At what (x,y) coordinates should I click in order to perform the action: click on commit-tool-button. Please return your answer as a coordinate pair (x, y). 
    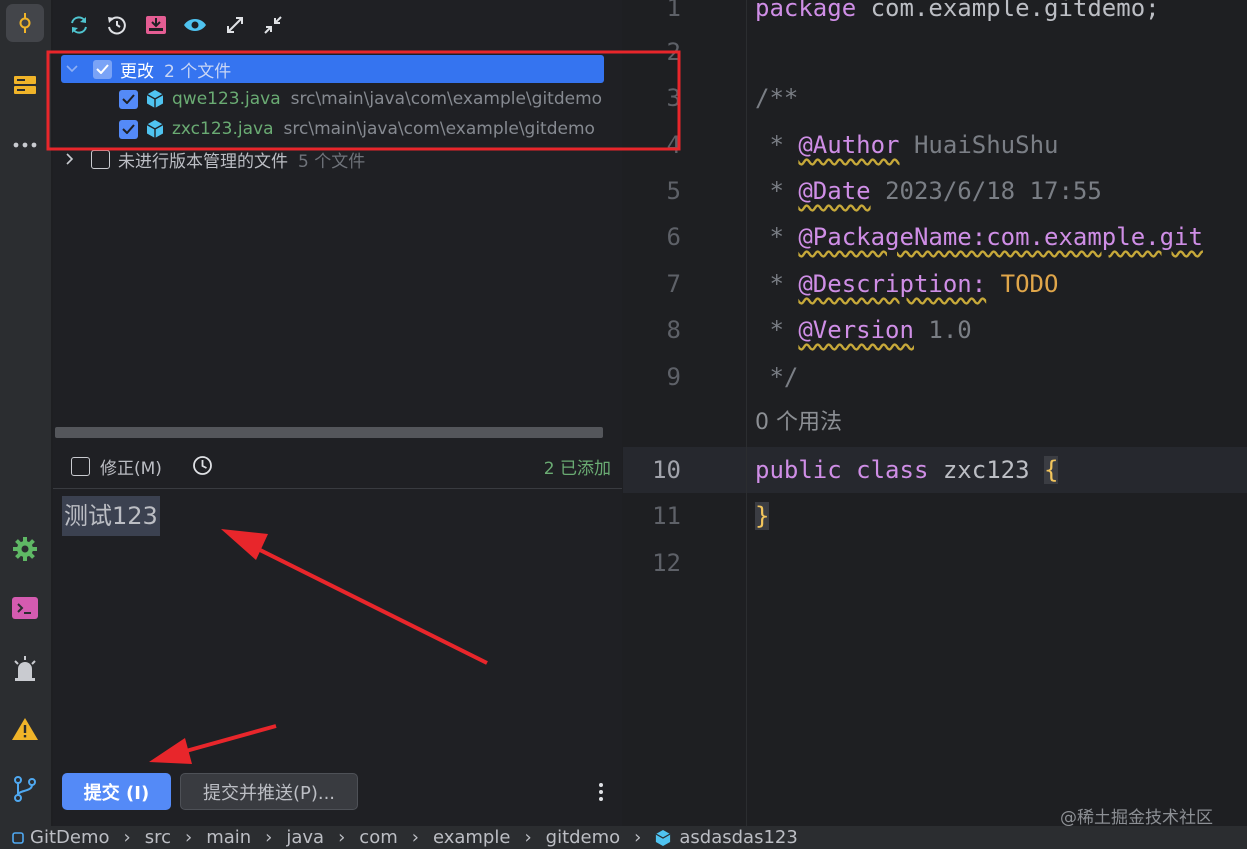
    Looking at the image, I should click on (25, 23).